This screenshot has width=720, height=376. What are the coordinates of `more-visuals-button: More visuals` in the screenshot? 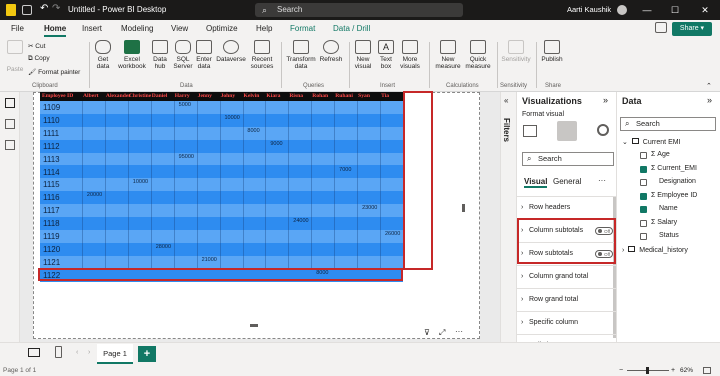 It's located at (410, 55).